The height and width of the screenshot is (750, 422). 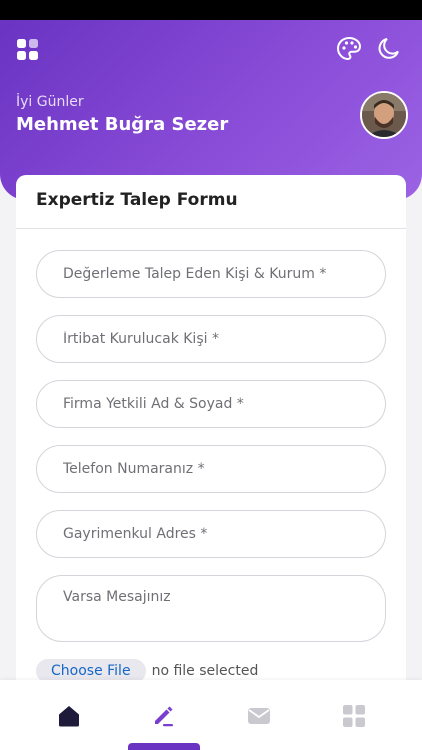 I want to click on mail-icon, so click(x=259, y=716).